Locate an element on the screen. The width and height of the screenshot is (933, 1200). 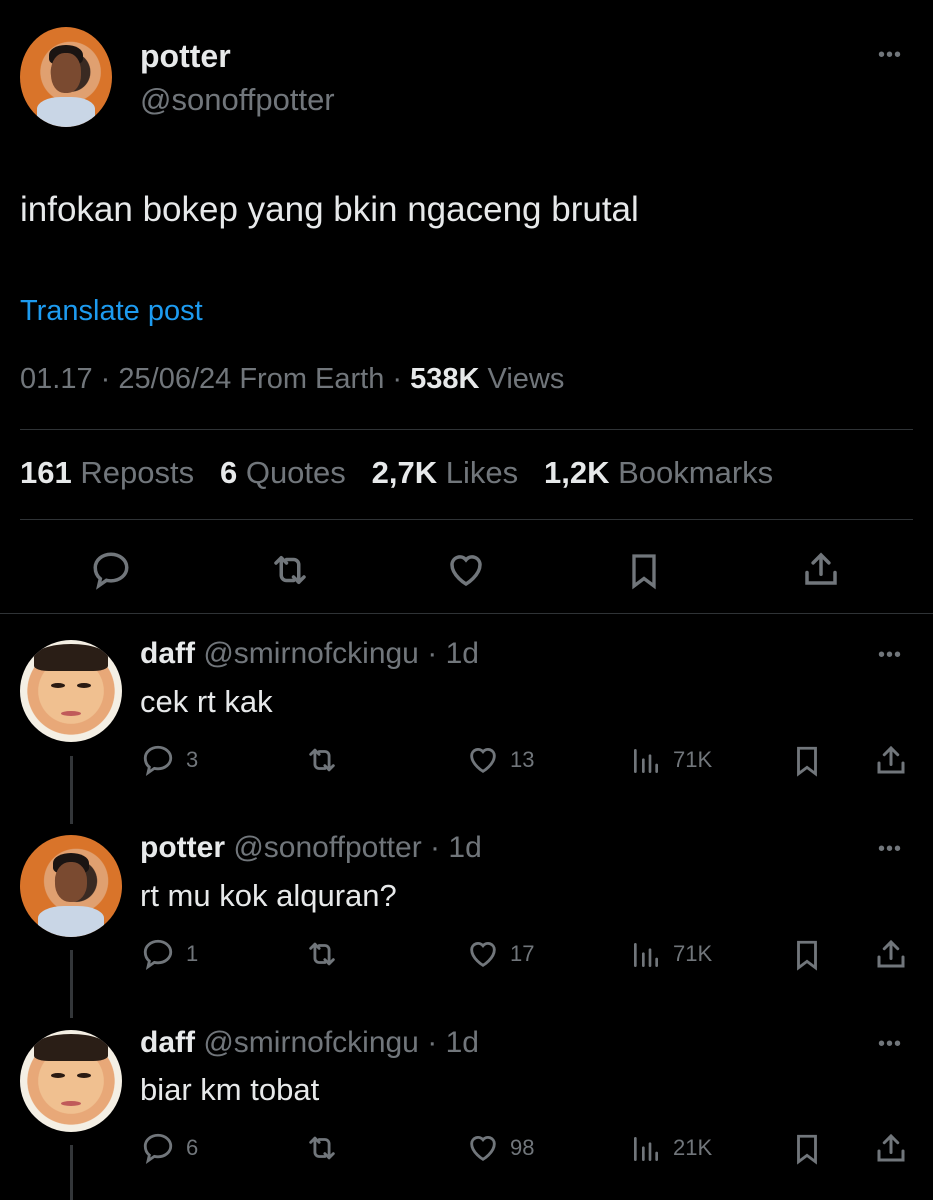
quotes-stat: 6 Quotes is located at coordinates (287, 472).